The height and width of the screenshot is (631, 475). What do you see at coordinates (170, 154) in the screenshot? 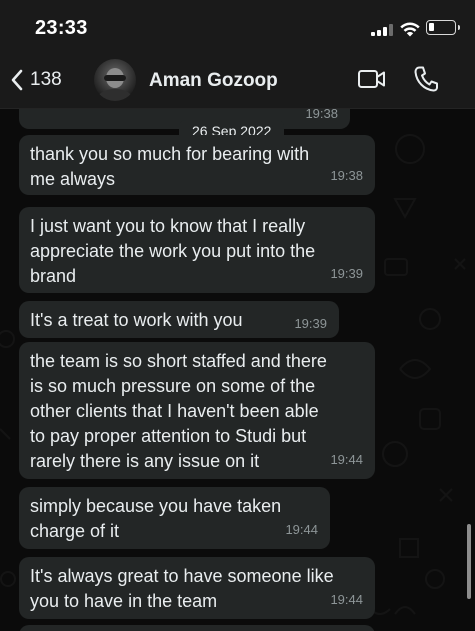
I see `message-text: thank you so much for bearing with` at bounding box center [170, 154].